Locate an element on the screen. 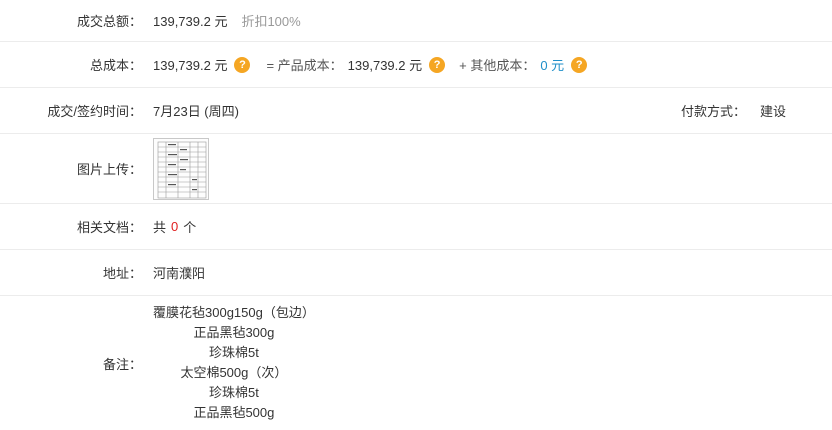 This screenshot has width=832, height=430. payment-method-value: 建设 is located at coordinates (773, 111).